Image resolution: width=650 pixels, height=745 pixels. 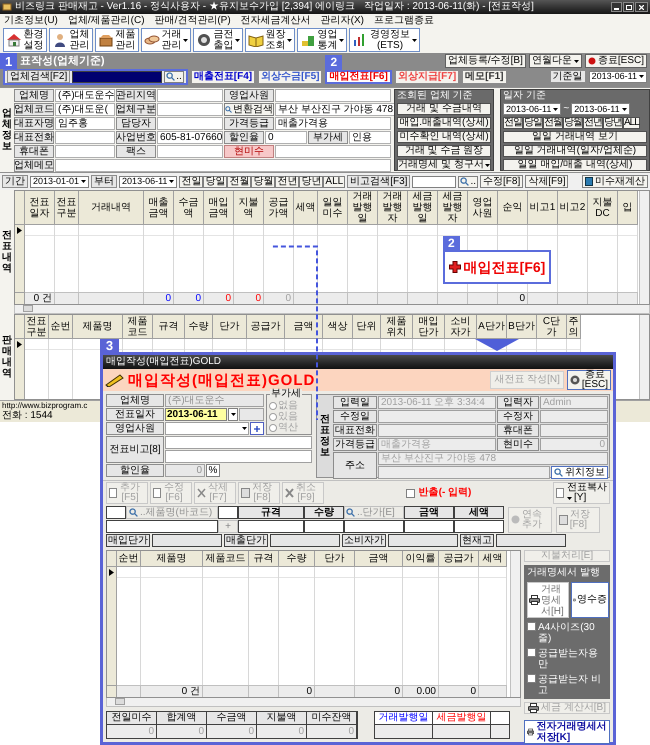 I want to click on period-button: 당일, so click(x=215, y=182).